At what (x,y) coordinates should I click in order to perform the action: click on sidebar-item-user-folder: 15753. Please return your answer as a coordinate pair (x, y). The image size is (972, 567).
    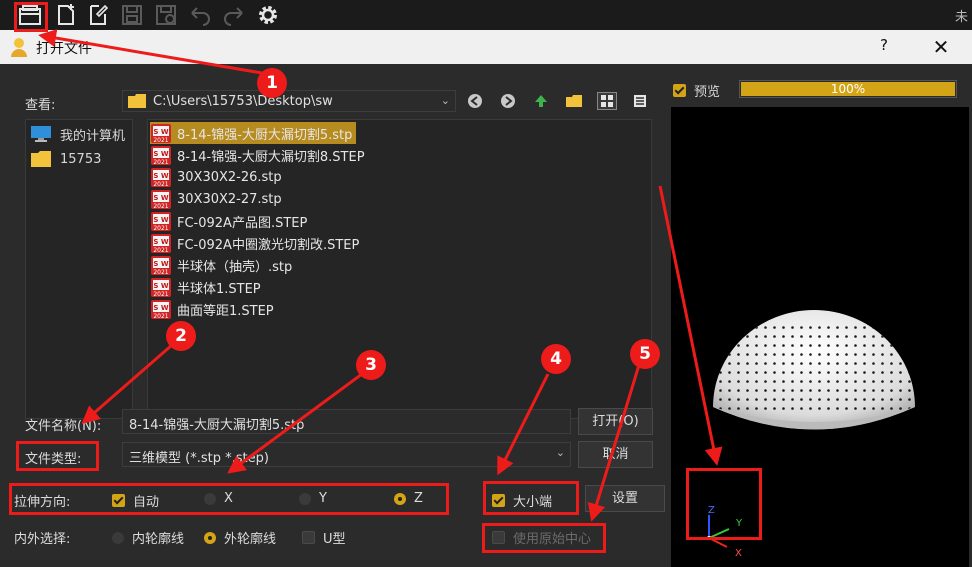
    Looking at the image, I should click on (65, 159).